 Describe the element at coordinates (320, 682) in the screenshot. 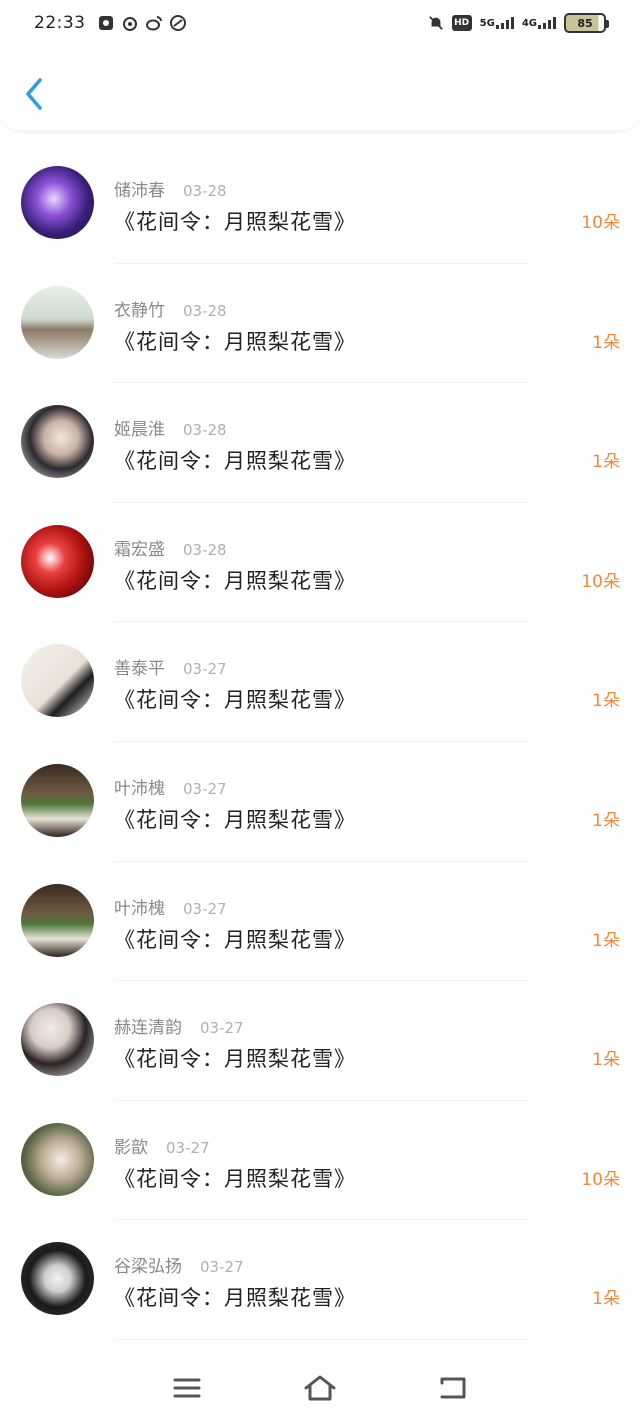

I see `list-item: 善泰平 03-27 《花间令：月照梨花雪》 1朵` at that location.